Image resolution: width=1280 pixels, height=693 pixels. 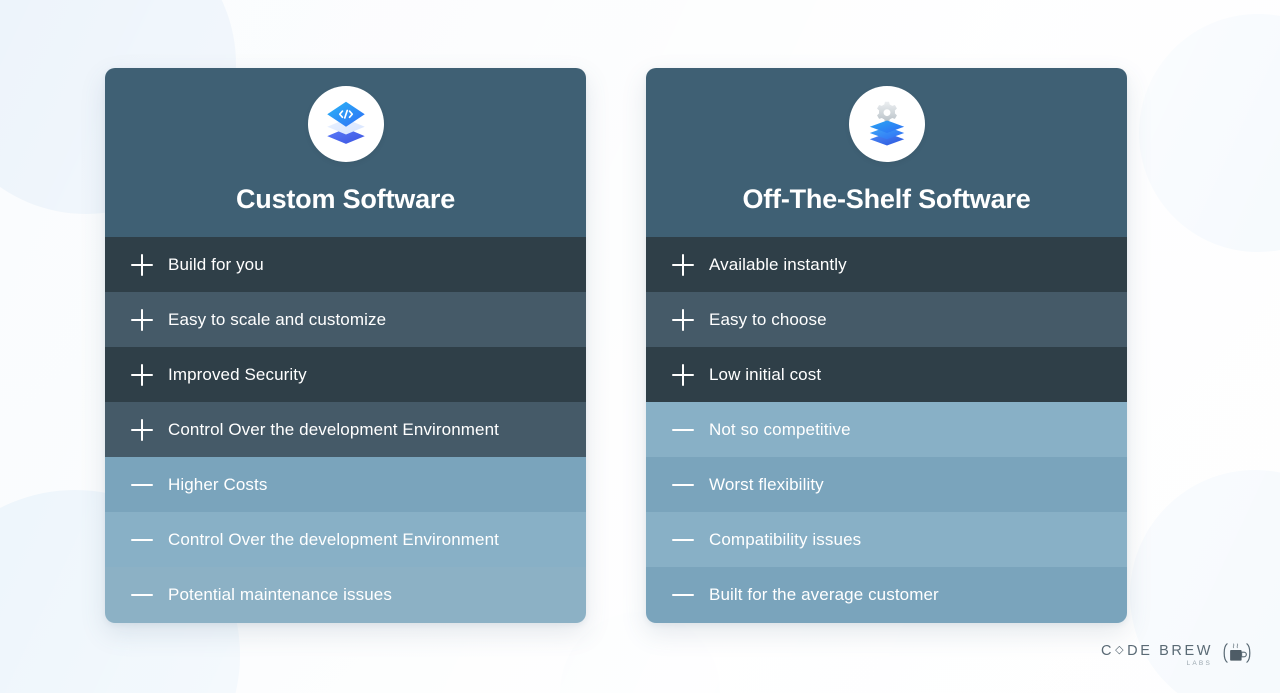 What do you see at coordinates (778, 264) in the screenshot?
I see `list-item-label: Available instantly` at bounding box center [778, 264].